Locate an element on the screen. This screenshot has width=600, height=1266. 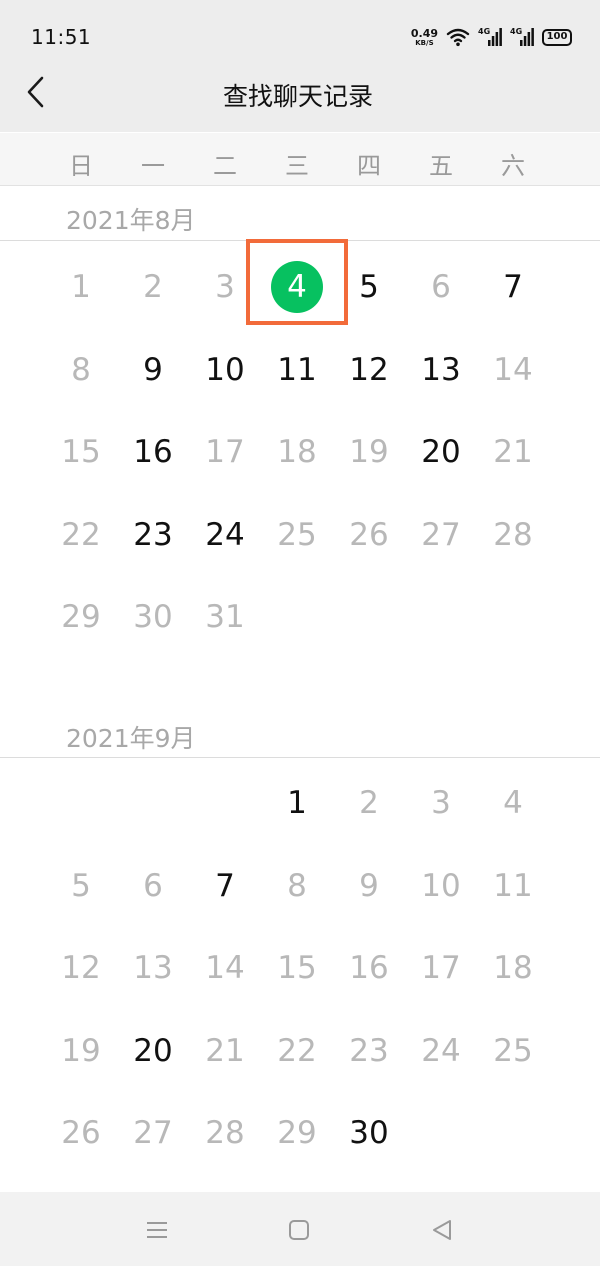
calendar-day-number: 8 is located at coordinates (297, 885).